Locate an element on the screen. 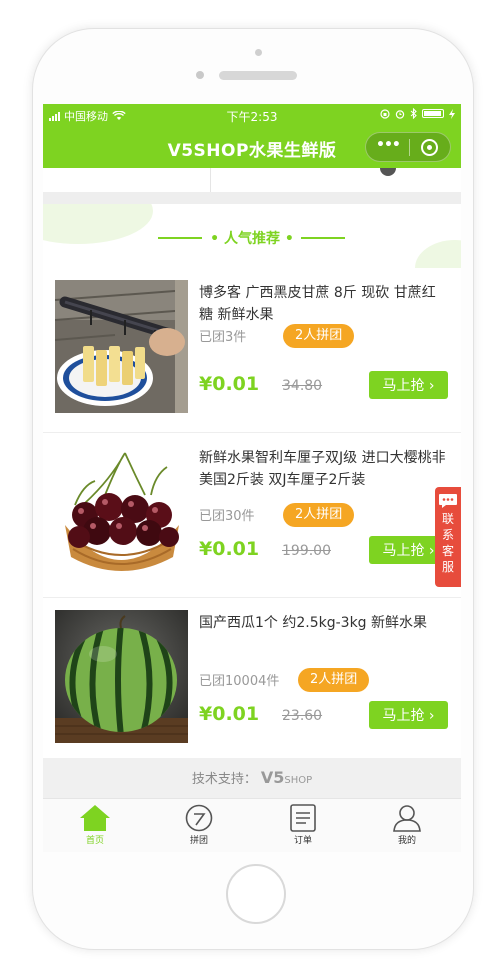 This screenshot has height=980, width=503. lock-rotation-icon is located at coordinates (385, 113).